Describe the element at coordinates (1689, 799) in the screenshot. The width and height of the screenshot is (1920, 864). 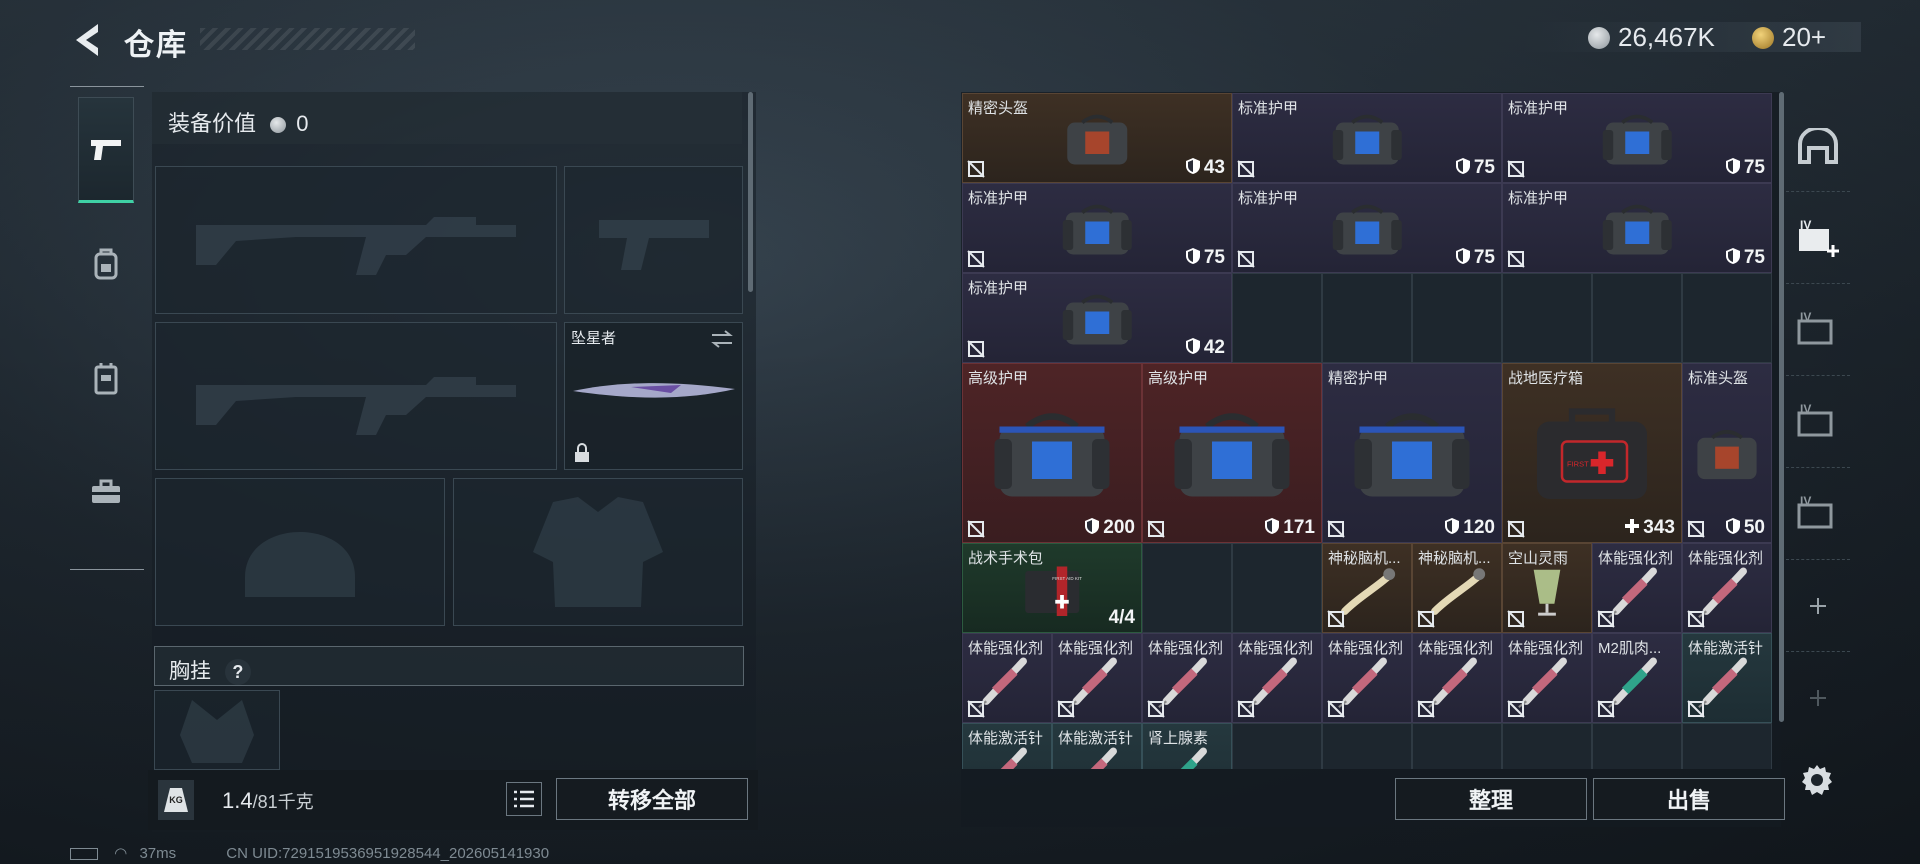
I see `sell-button: 出售` at that location.